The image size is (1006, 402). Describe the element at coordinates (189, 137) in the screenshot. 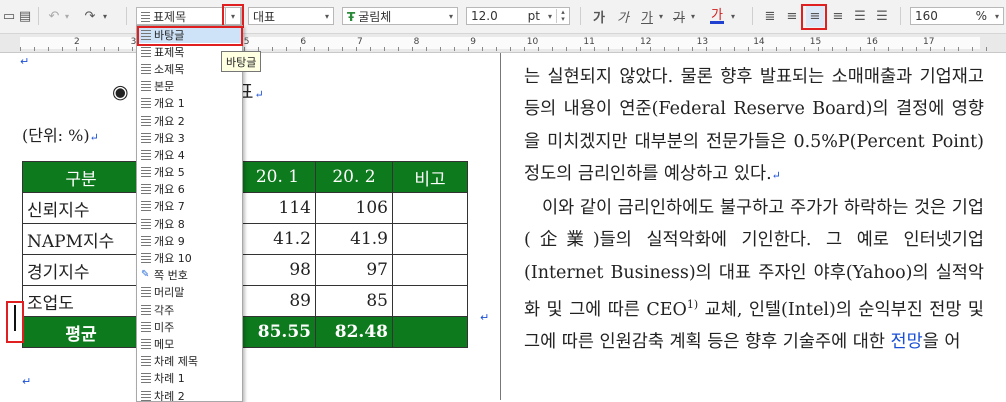

I see `style-list-item: 개요 3` at that location.